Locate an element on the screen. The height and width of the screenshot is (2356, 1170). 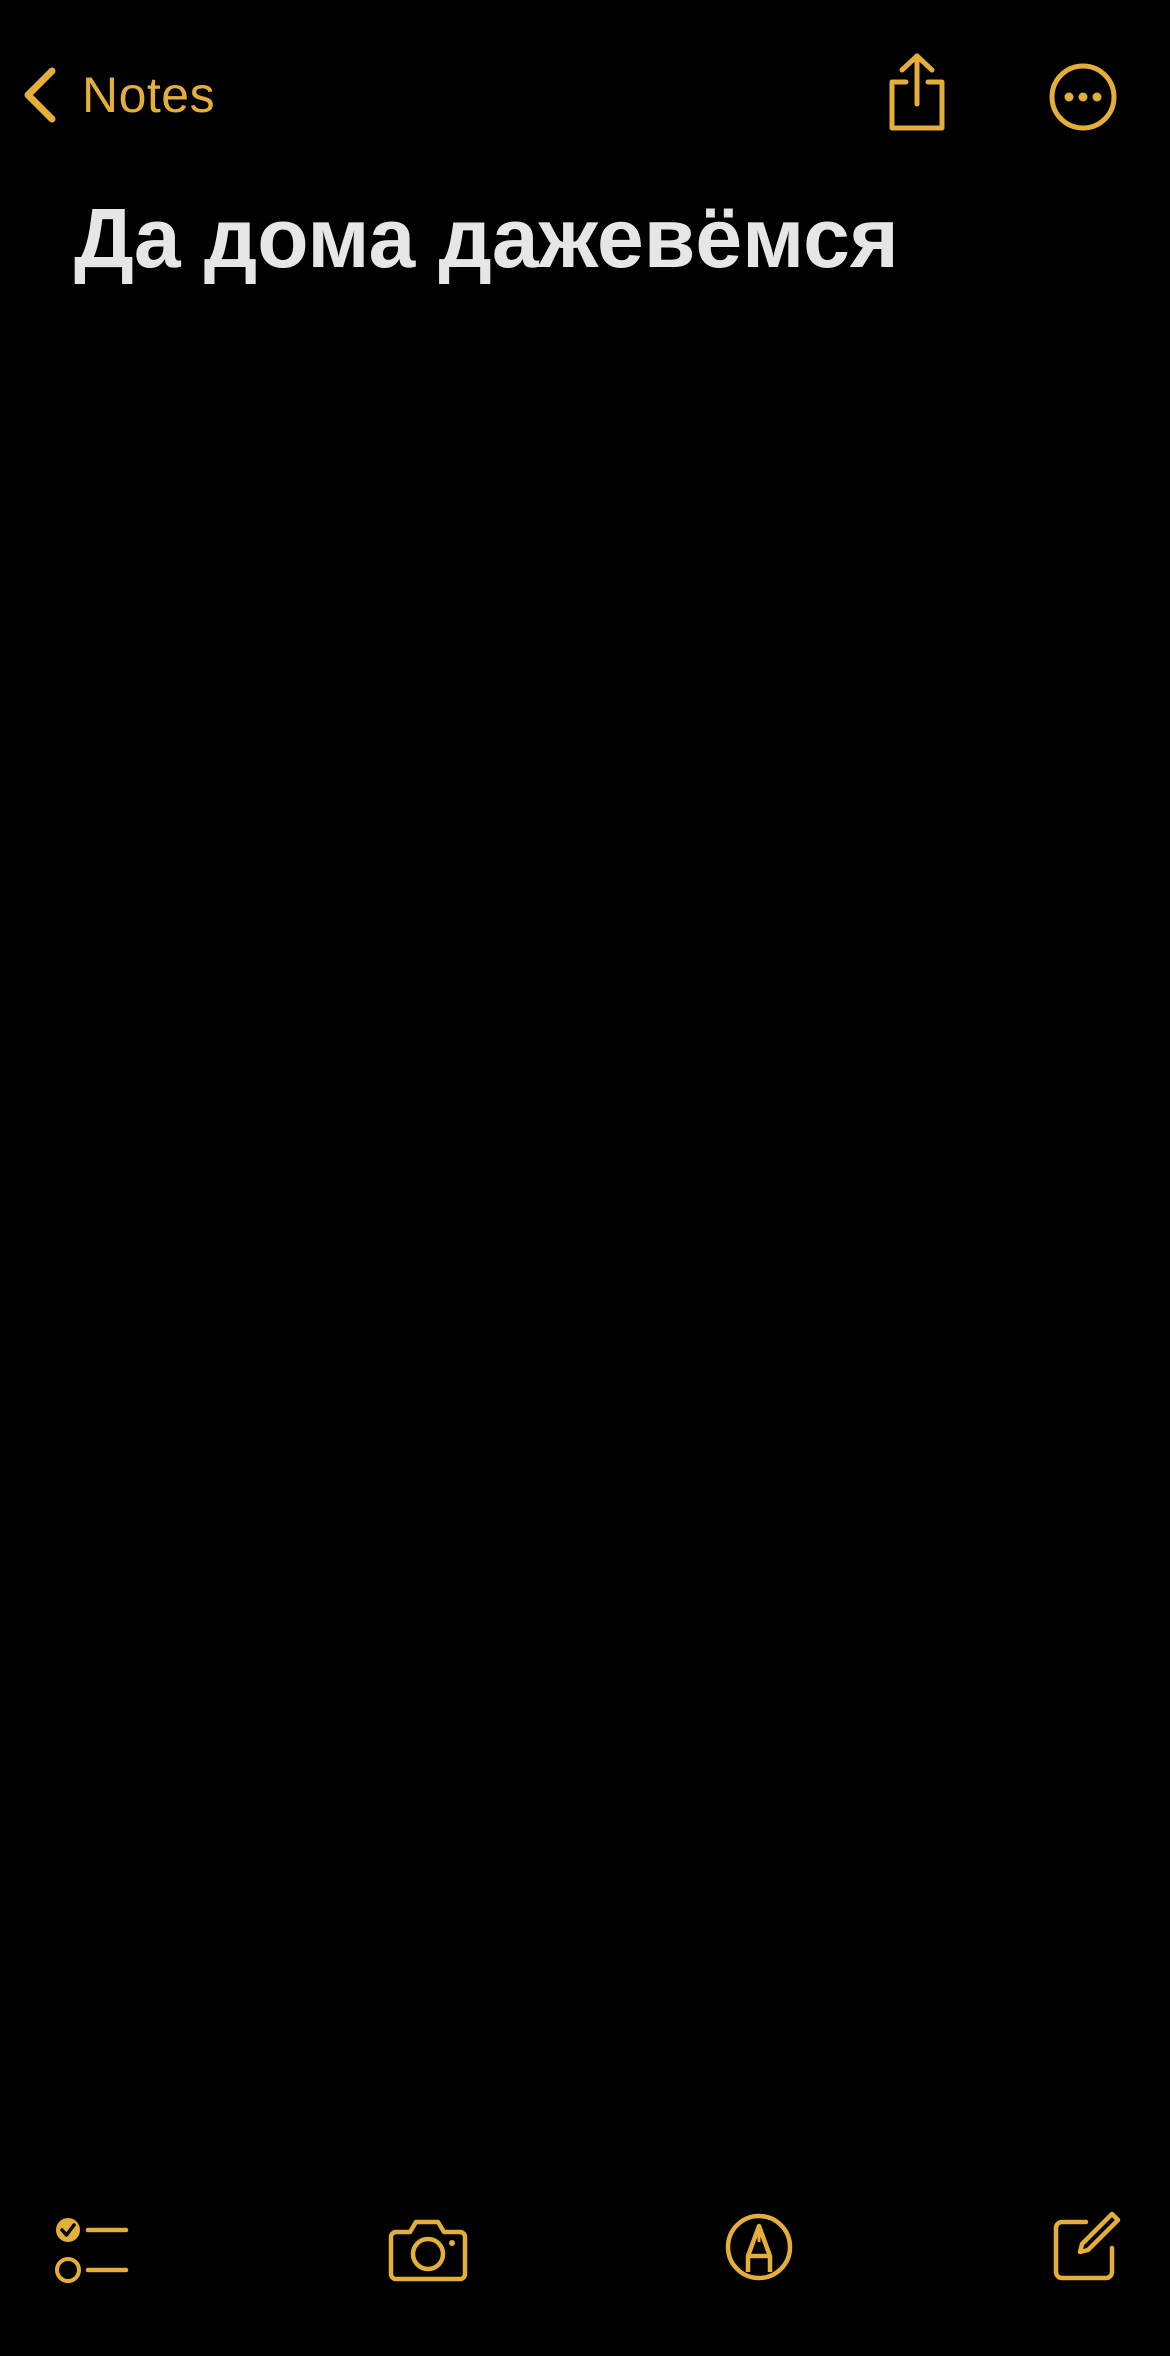
back-button: Notes is located at coordinates (118, 95).